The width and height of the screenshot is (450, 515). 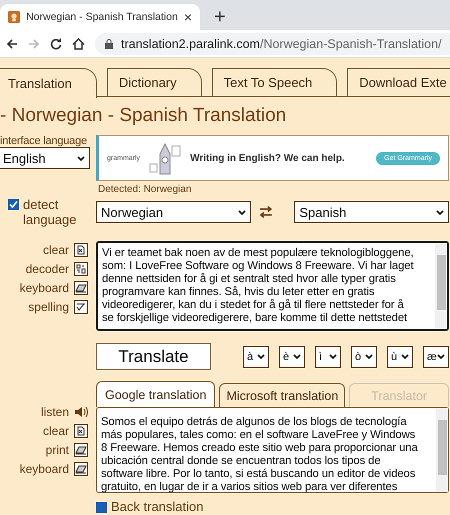 I want to click on accent-select: à, so click(x=256, y=357).